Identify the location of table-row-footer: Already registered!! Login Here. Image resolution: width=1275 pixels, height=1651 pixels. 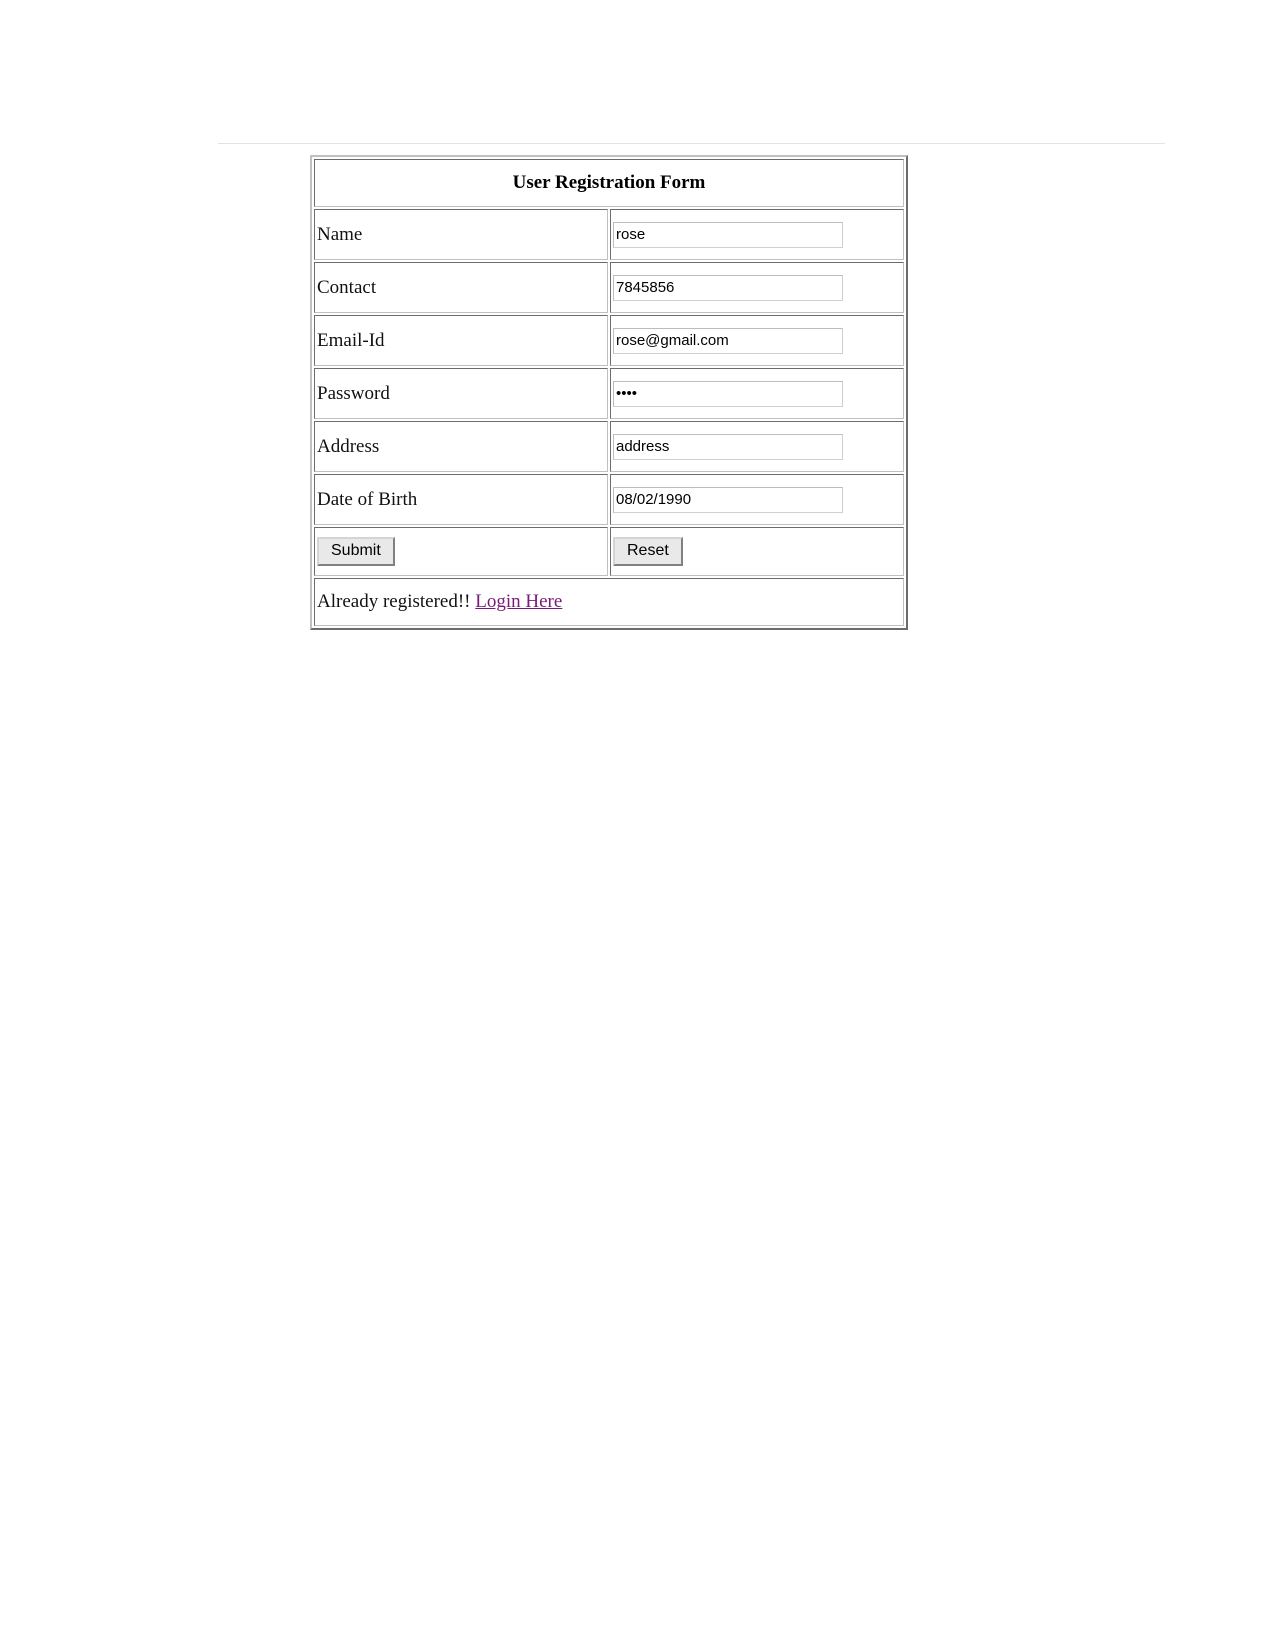
(609, 602).